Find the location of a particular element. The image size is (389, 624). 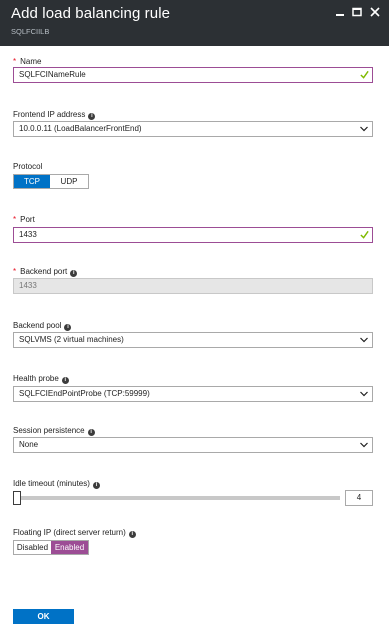

blade-header: Add load balancing rule SQLFCIILB is located at coordinates (194, 23).